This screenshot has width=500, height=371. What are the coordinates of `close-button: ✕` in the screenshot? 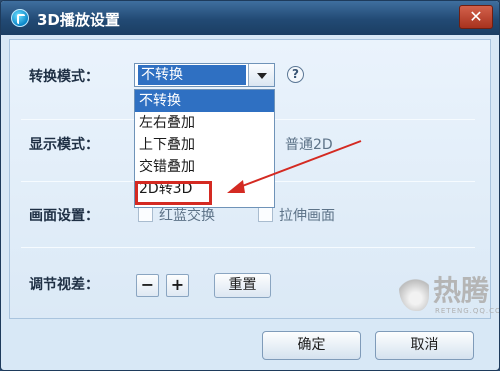 It's located at (476, 17).